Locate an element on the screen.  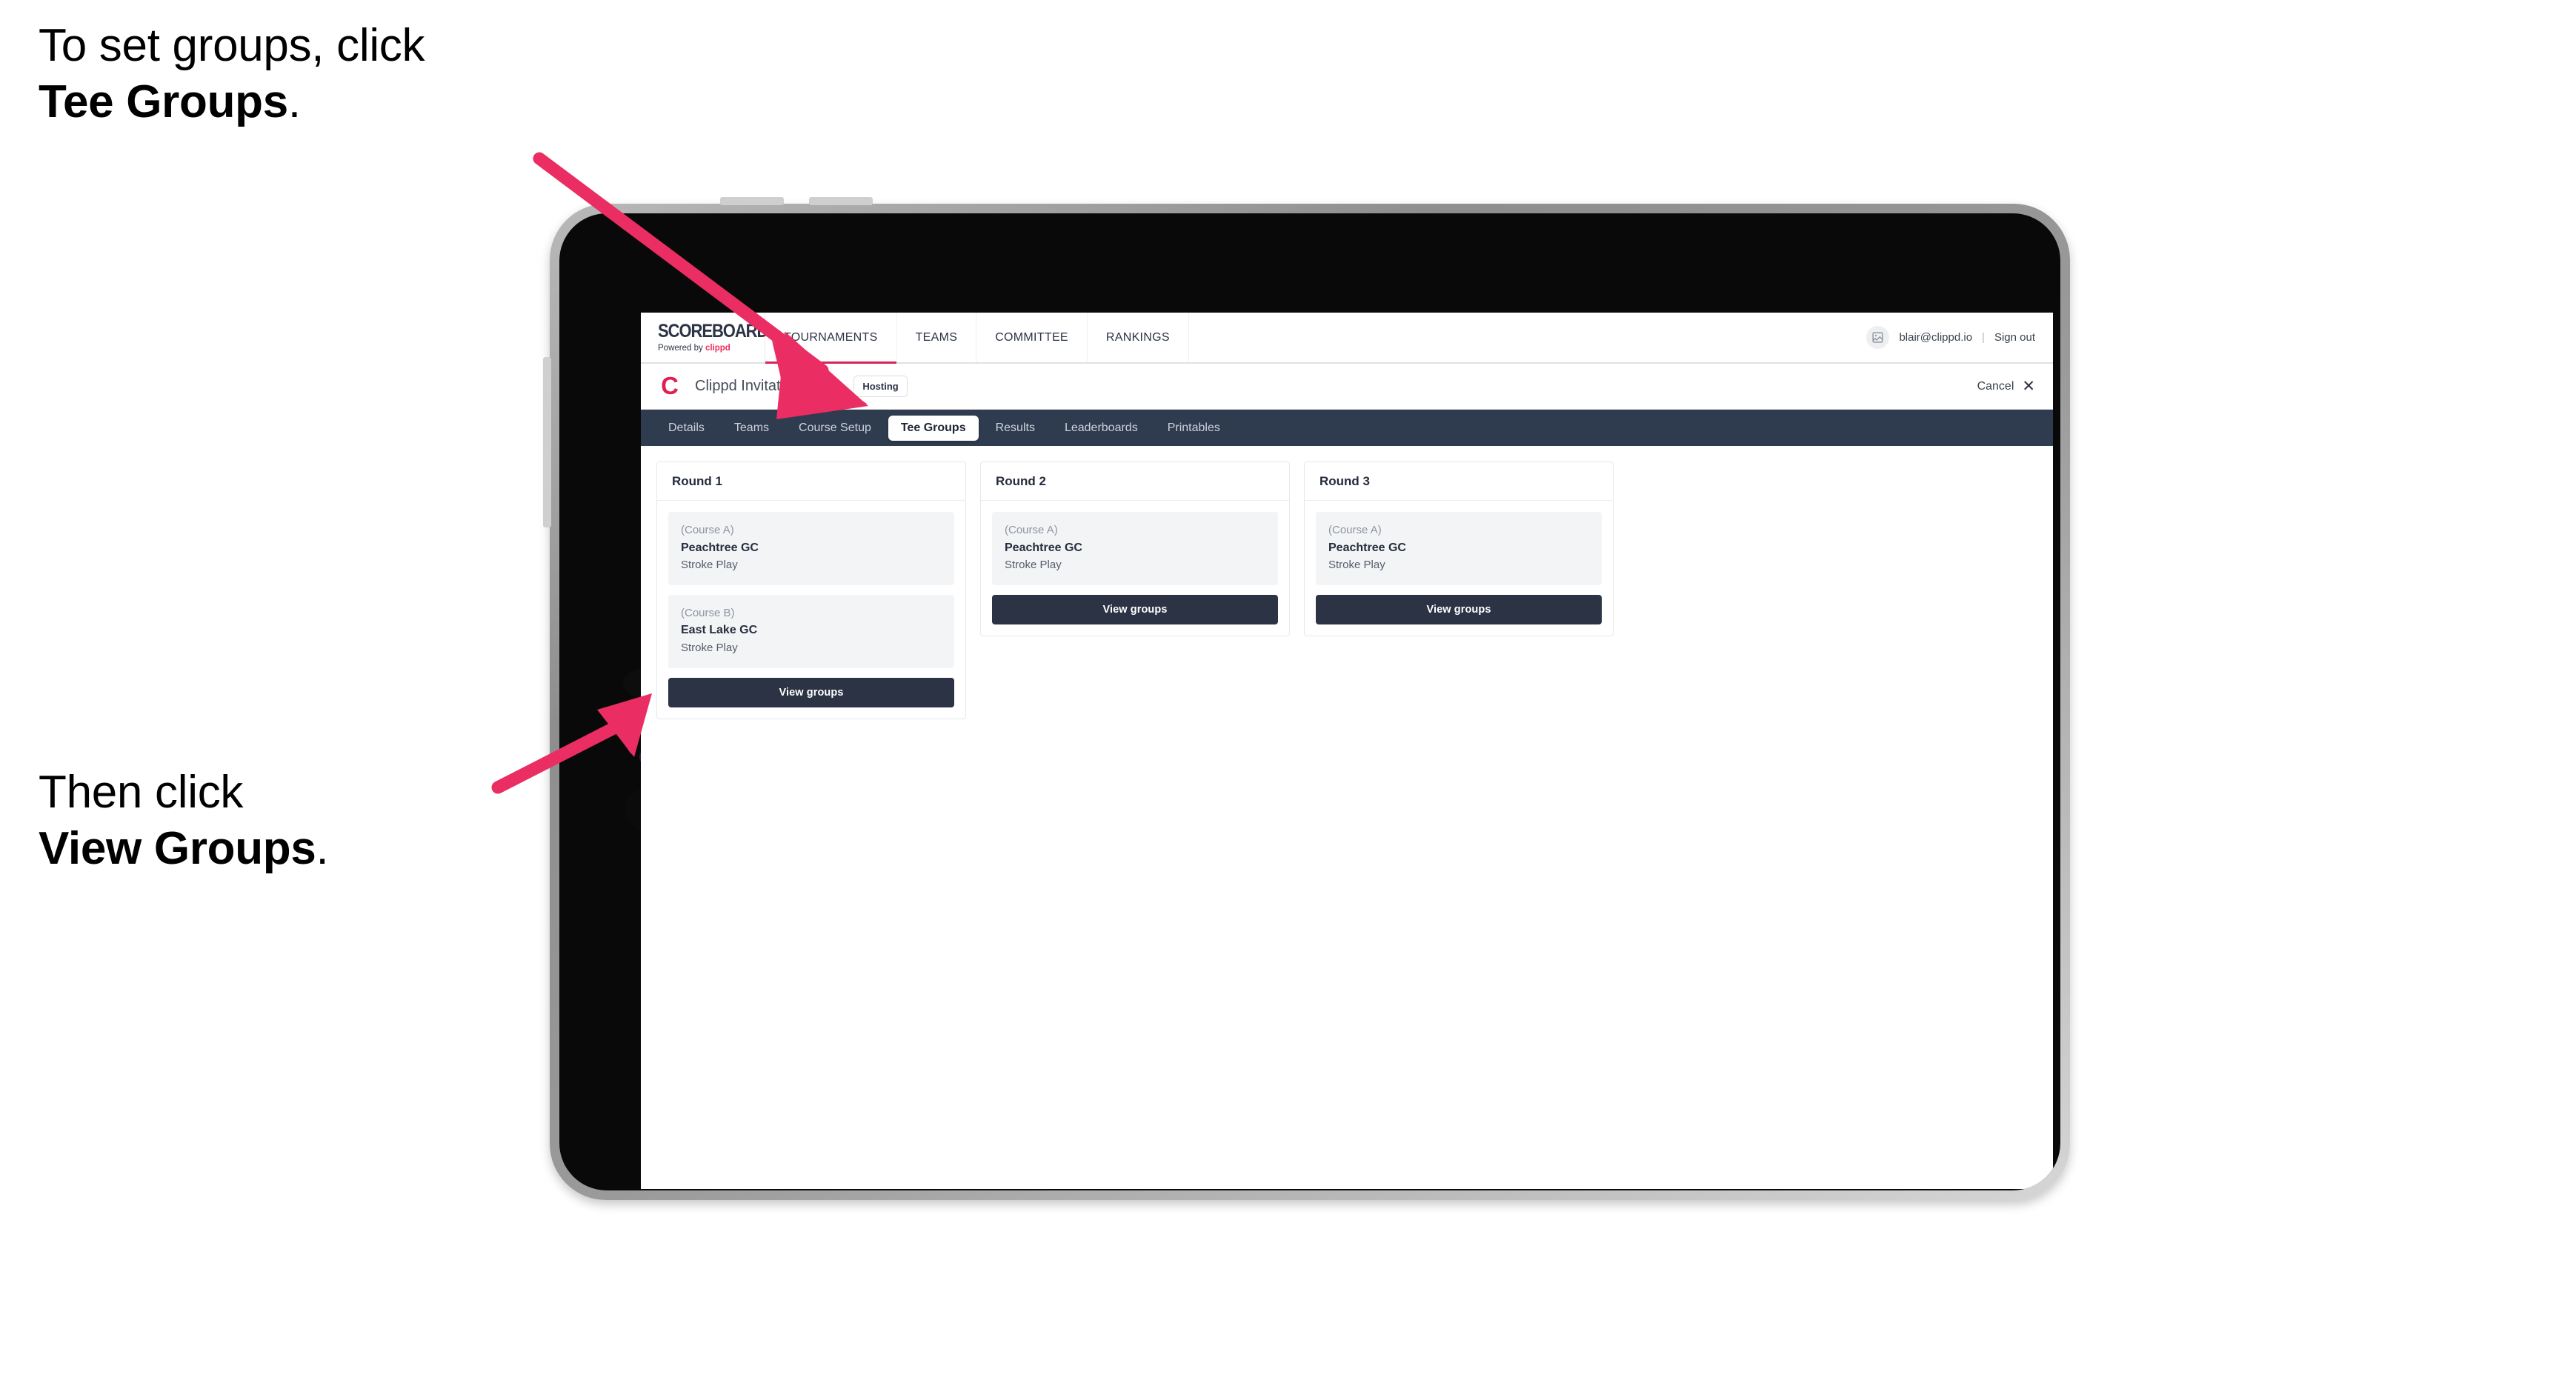
volume-down-button is located at coordinates (841, 201).